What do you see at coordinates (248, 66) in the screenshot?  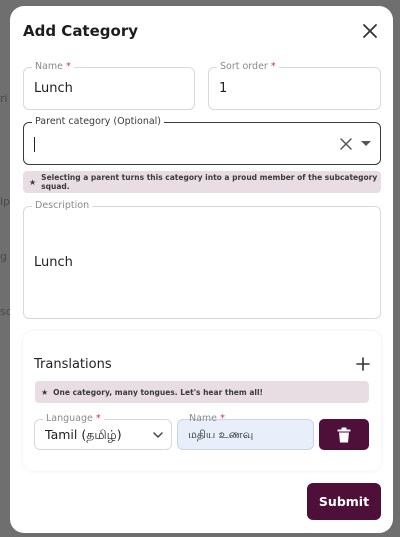 I see `sort-order-label: Sort order *` at bounding box center [248, 66].